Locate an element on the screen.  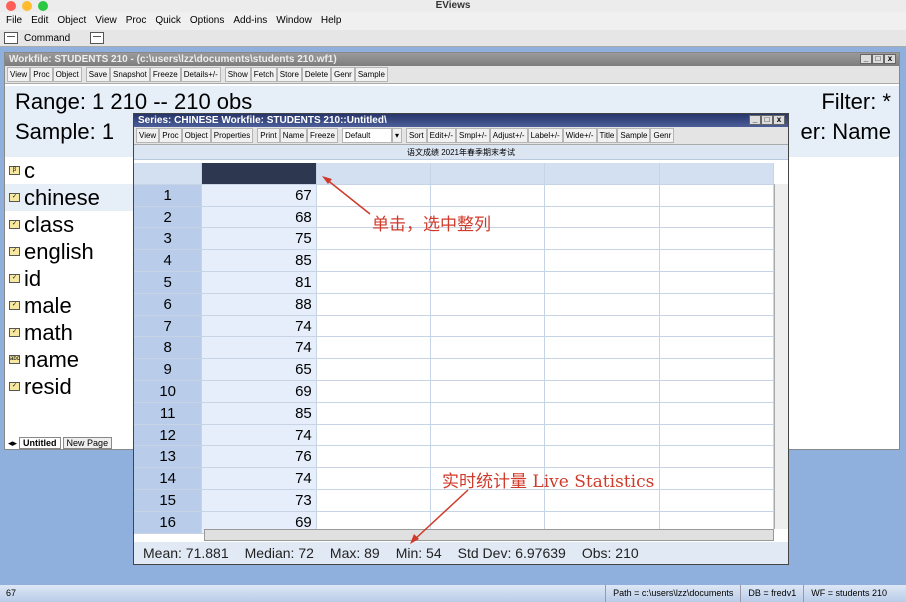
annotation-live: 实时统计量 Live Statistics is located at coordinates (548, 482).